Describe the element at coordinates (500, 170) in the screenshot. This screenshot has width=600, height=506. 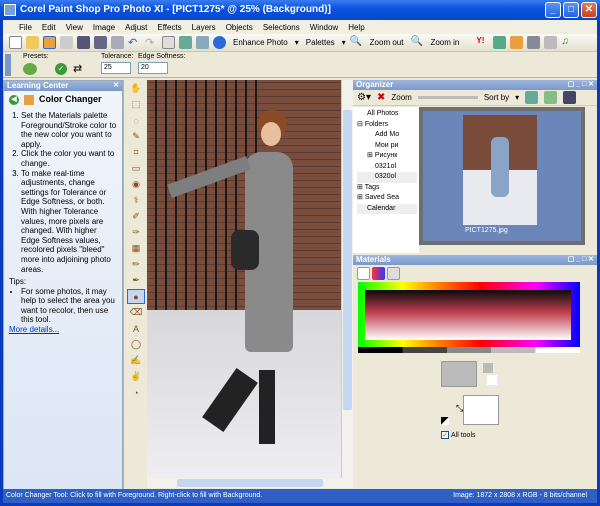
I see `photo-thumbnail` at that location.